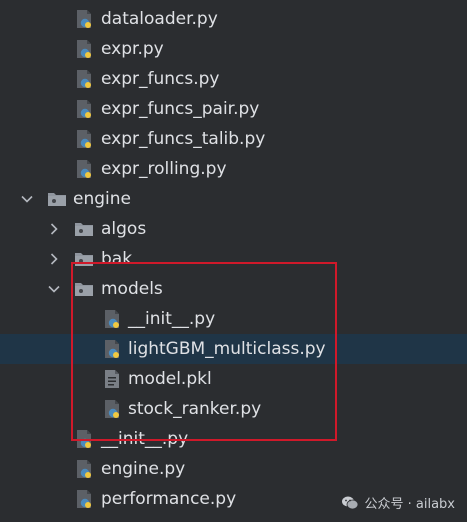 The image size is (467, 522). I want to click on tree-item-label: algos, so click(124, 229).